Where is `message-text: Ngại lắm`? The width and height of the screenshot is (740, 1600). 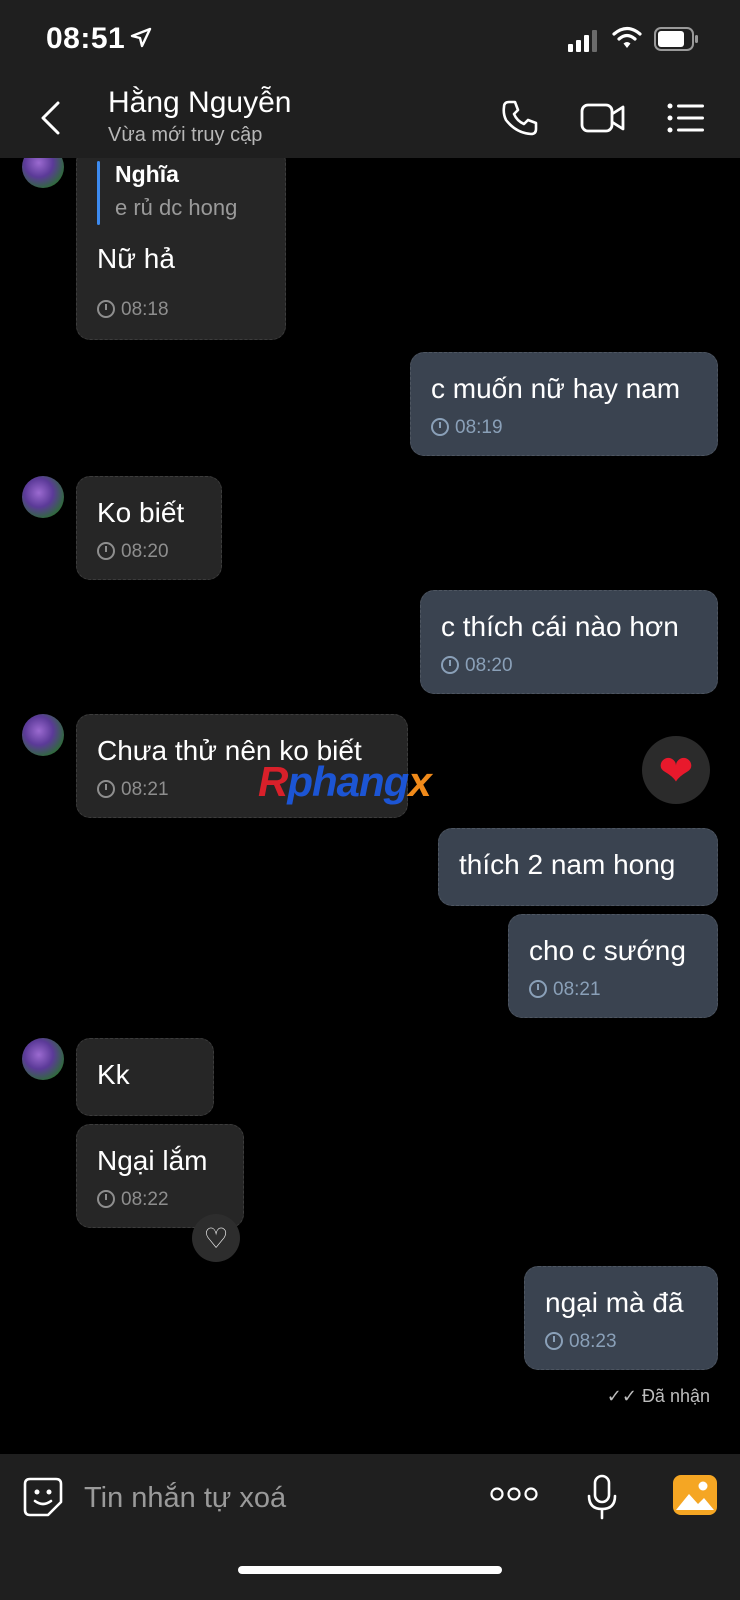 message-text: Ngại lắm is located at coordinates (152, 1160).